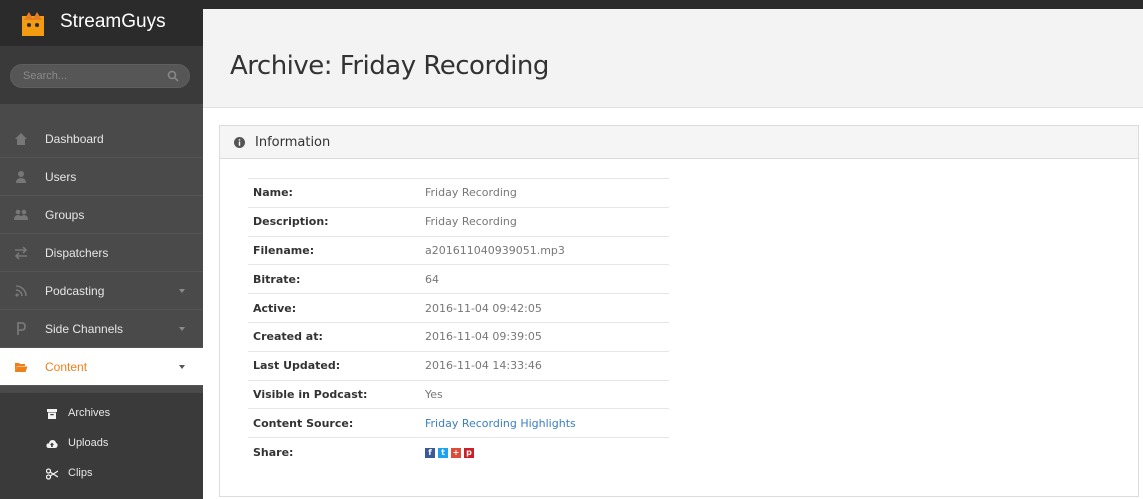 This screenshot has width=1143, height=499. I want to click on scissors-icon, so click(52, 474).